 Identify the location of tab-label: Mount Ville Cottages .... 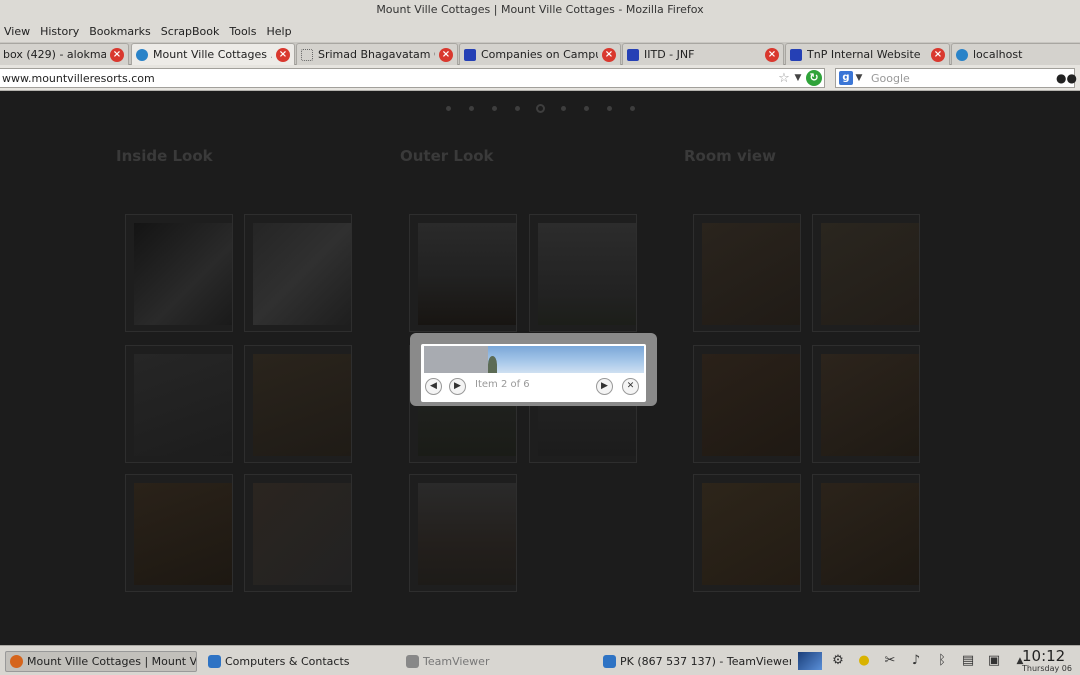
(212, 54).